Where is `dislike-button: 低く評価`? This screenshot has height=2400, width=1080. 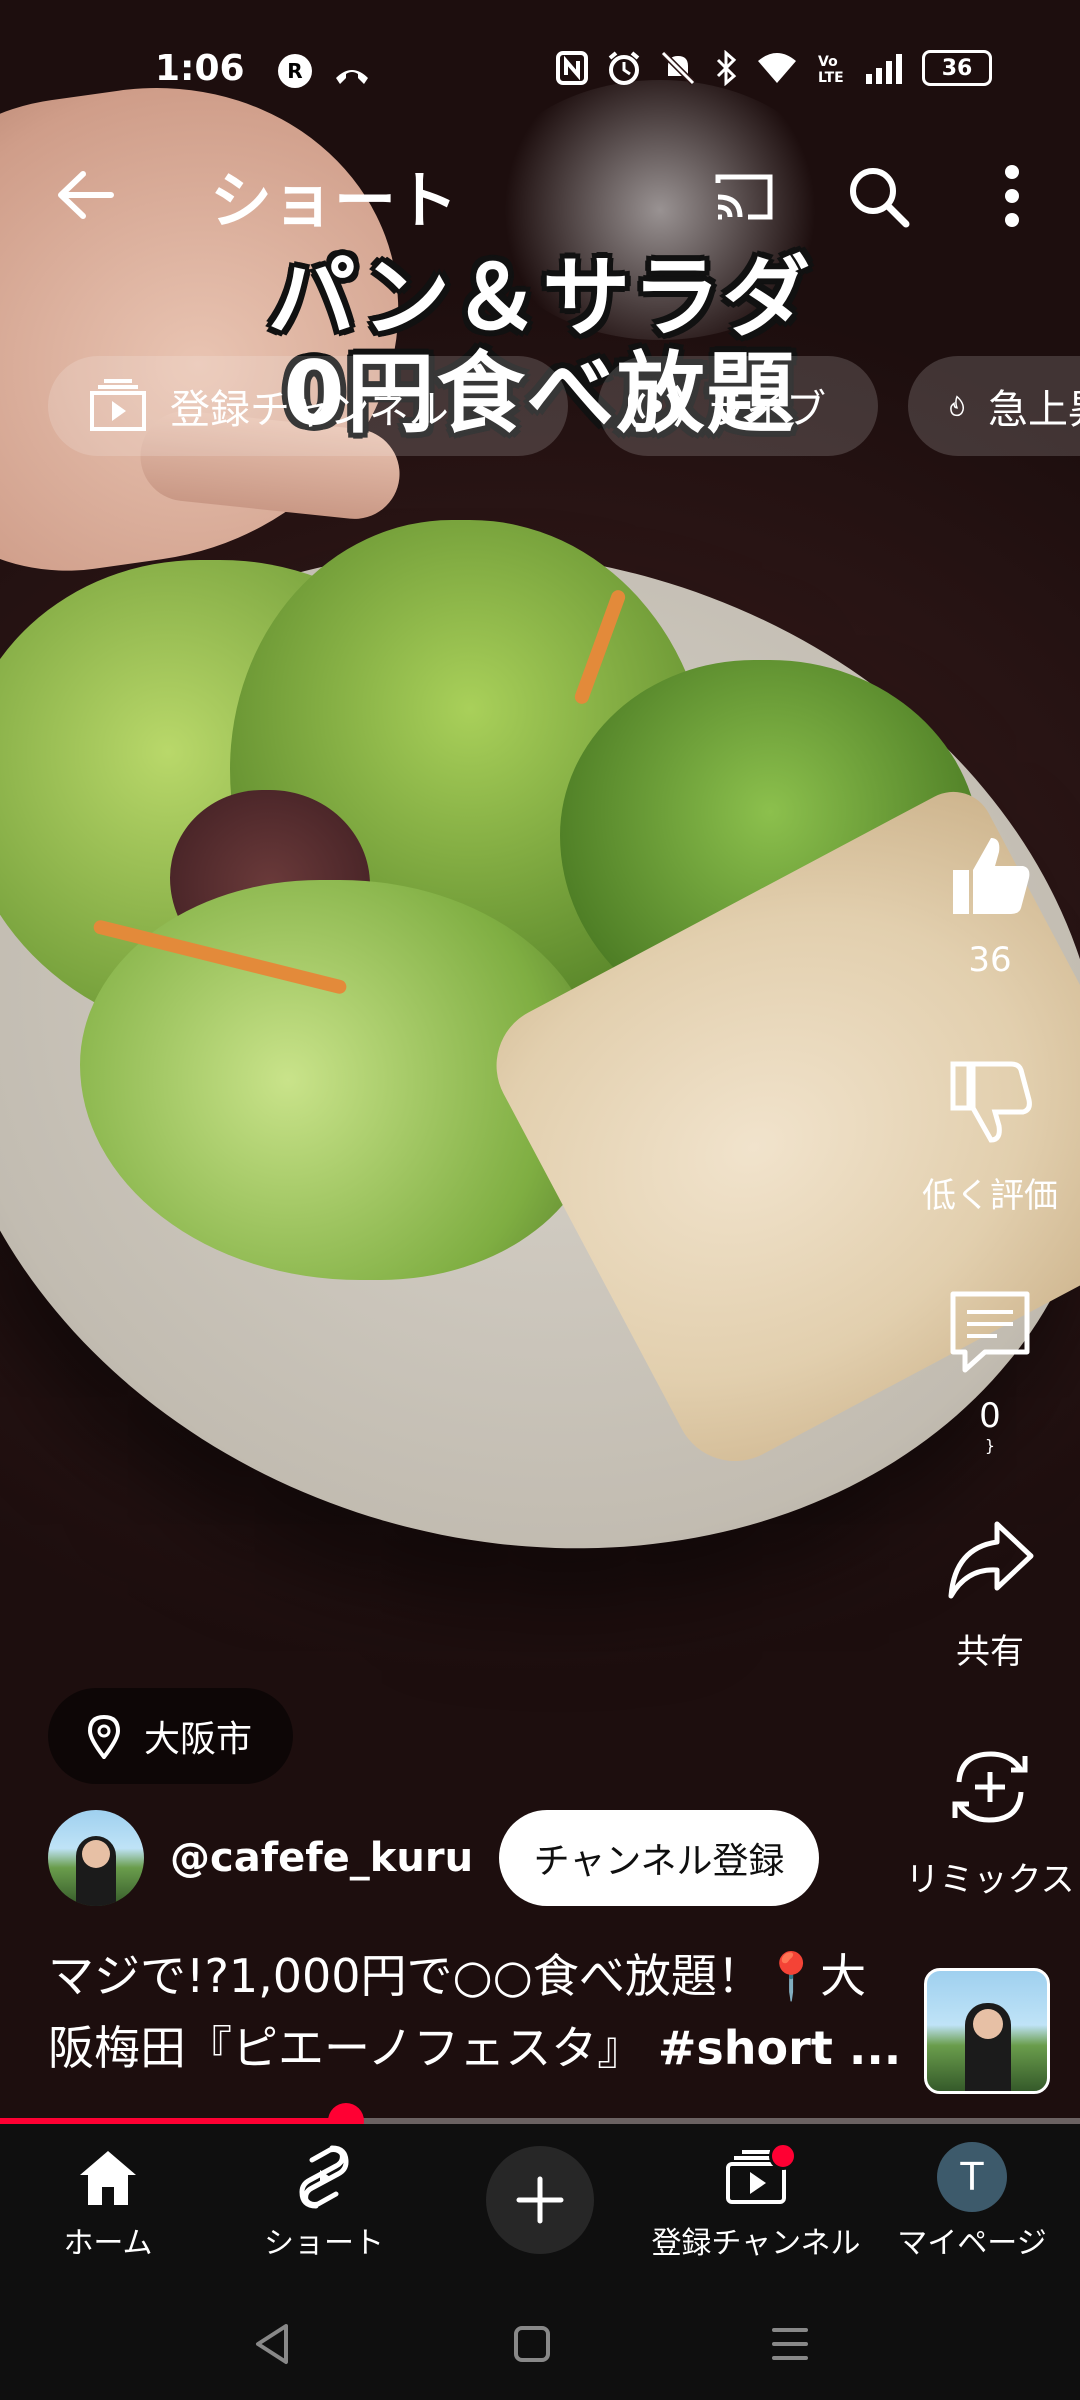 dislike-button: 低く評価 is located at coordinates (990, 1132).